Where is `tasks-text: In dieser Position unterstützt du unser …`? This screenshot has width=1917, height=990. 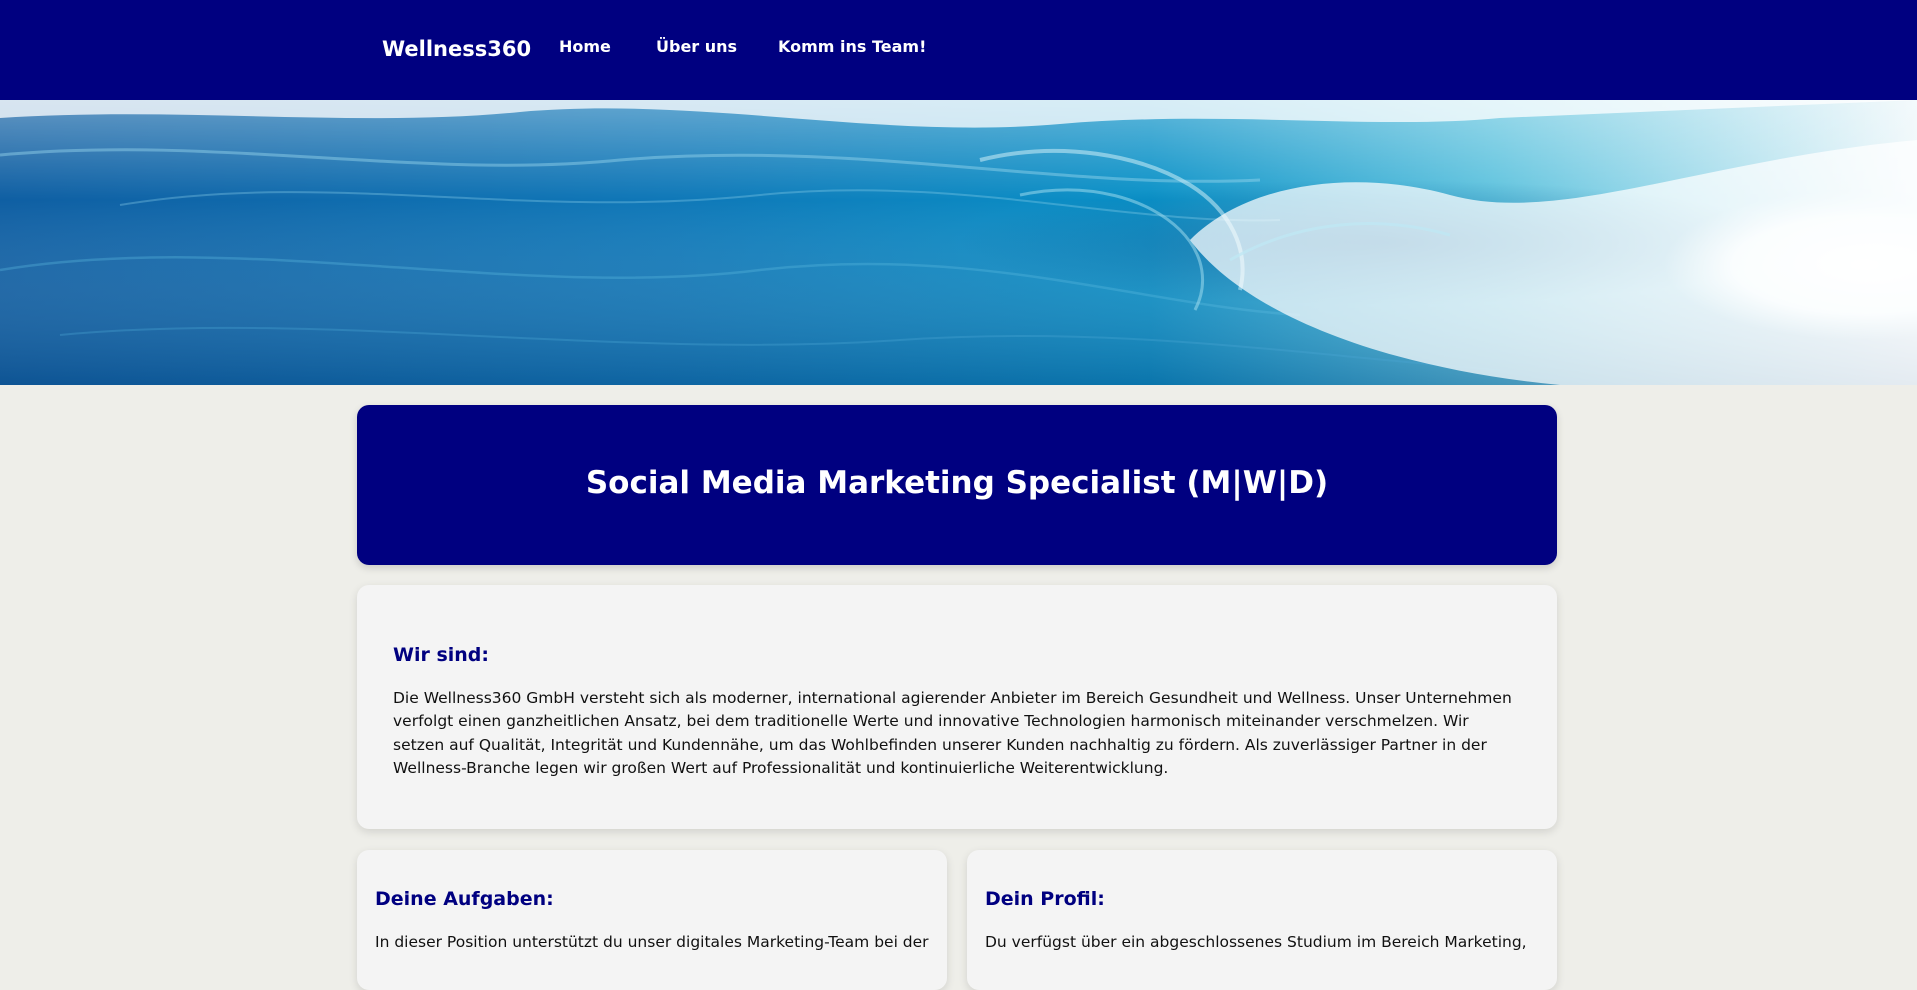 tasks-text: In dieser Position unterstützt du unser … is located at coordinates (652, 942).